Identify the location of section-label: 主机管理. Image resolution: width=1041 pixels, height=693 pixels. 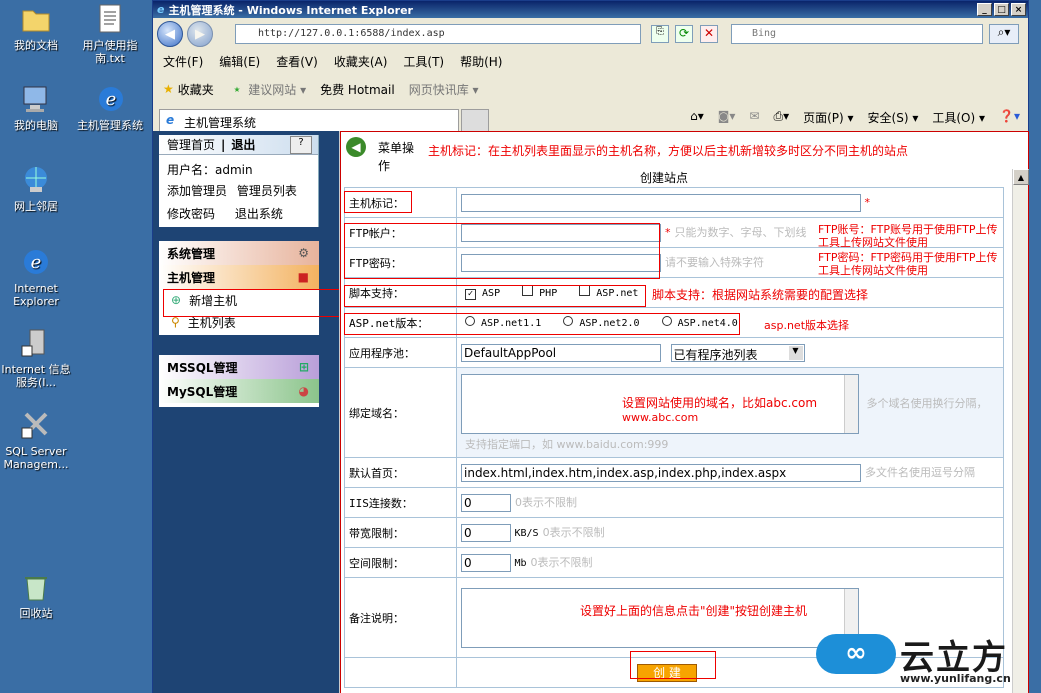
(191, 277).